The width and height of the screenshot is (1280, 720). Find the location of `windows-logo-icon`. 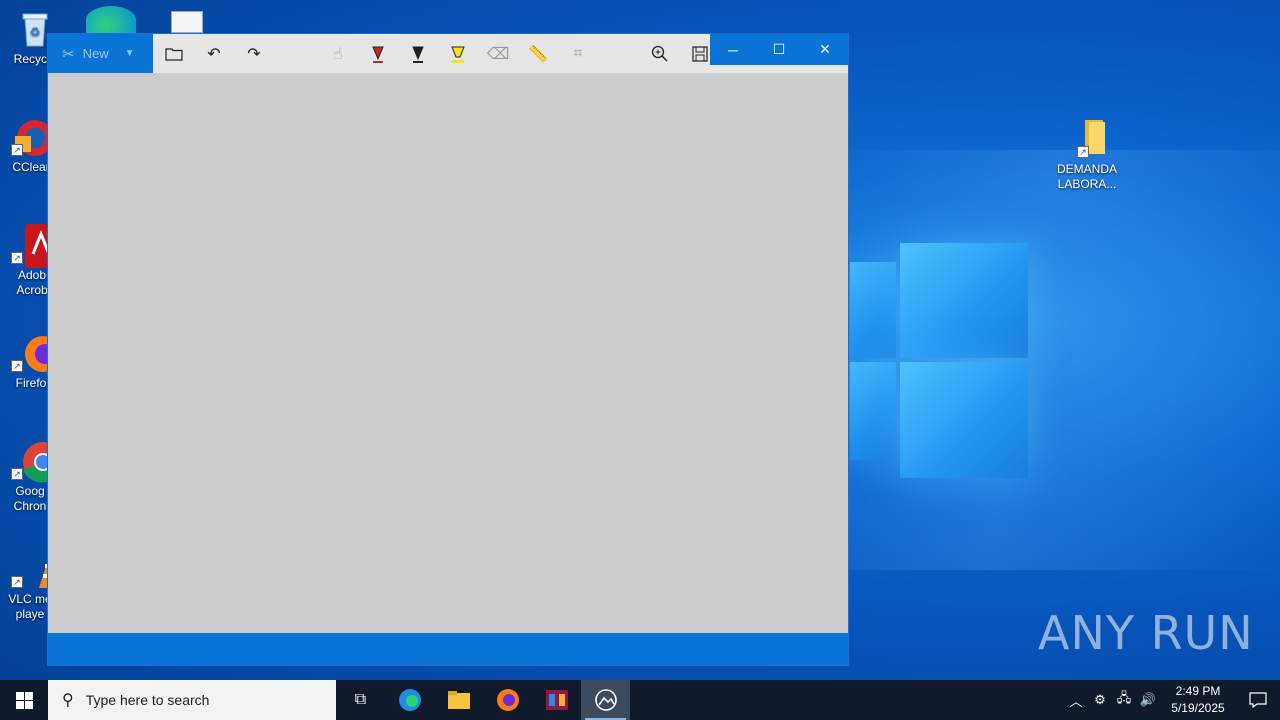

windows-logo-icon is located at coordinates (24, 700).